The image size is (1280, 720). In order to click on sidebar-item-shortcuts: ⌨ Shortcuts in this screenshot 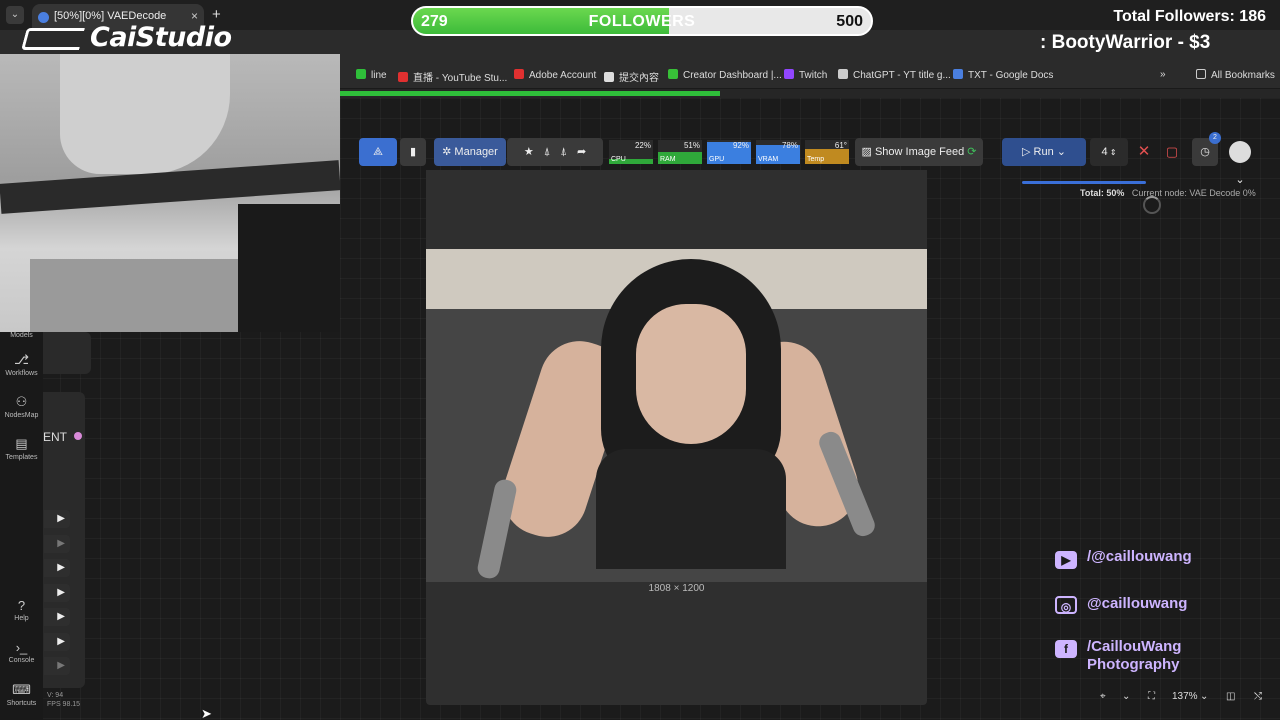, I will do `click(21, 694)`.